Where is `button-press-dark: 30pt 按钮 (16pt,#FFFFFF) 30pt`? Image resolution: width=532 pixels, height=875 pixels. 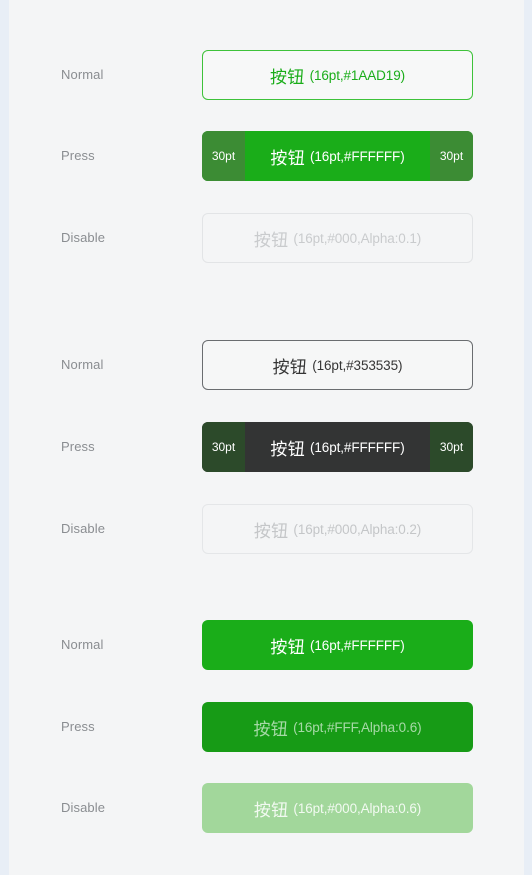 button-press-dark: 30pt 按钮 (16pt,#FFFFFF) 30pt is located at coordinates (337, 447).